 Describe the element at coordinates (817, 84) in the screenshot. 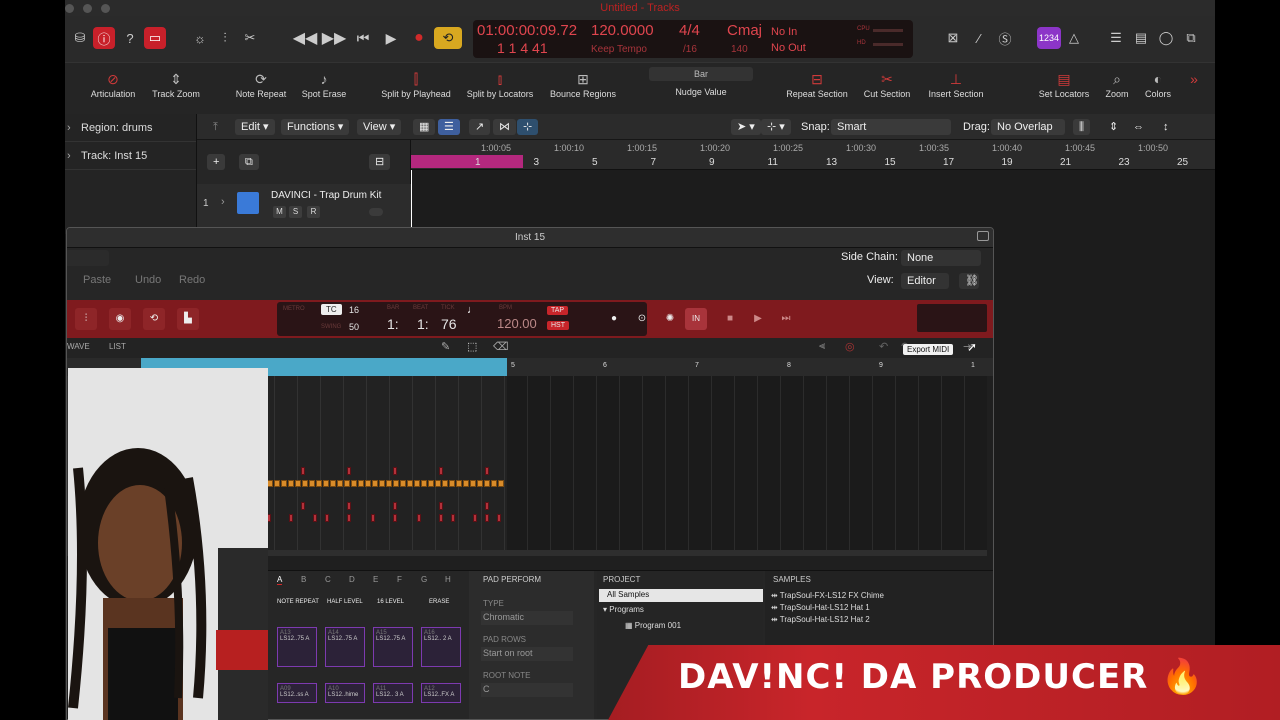

I see `repeat-section-button: ⊟ Repeat Section` at that location.